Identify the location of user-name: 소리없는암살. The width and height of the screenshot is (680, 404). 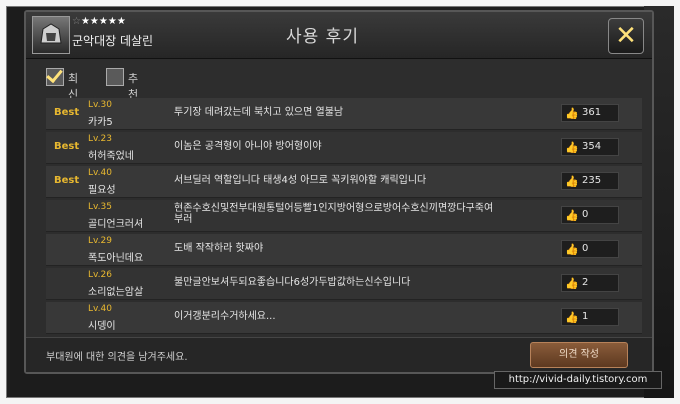
(116, 292).